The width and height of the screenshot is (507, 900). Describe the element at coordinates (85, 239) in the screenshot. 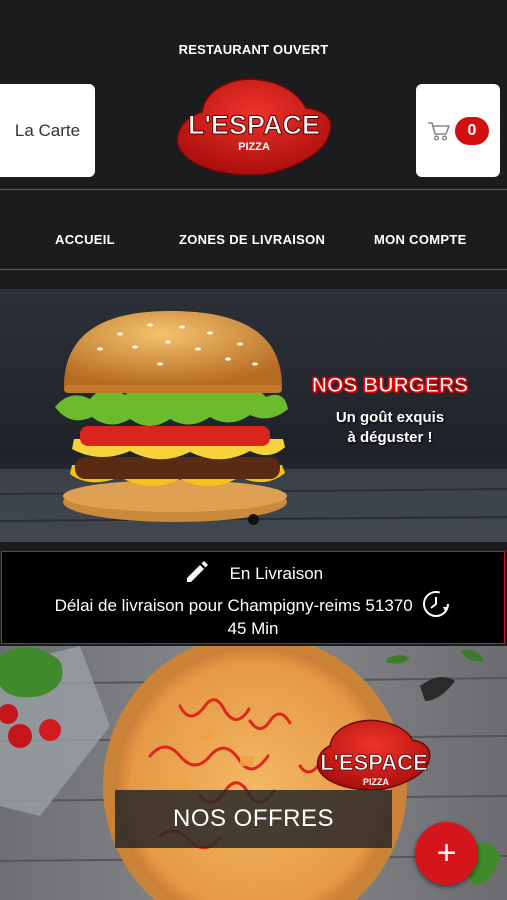

I see `nav-item-accueil: ACCUEIL` at that location.